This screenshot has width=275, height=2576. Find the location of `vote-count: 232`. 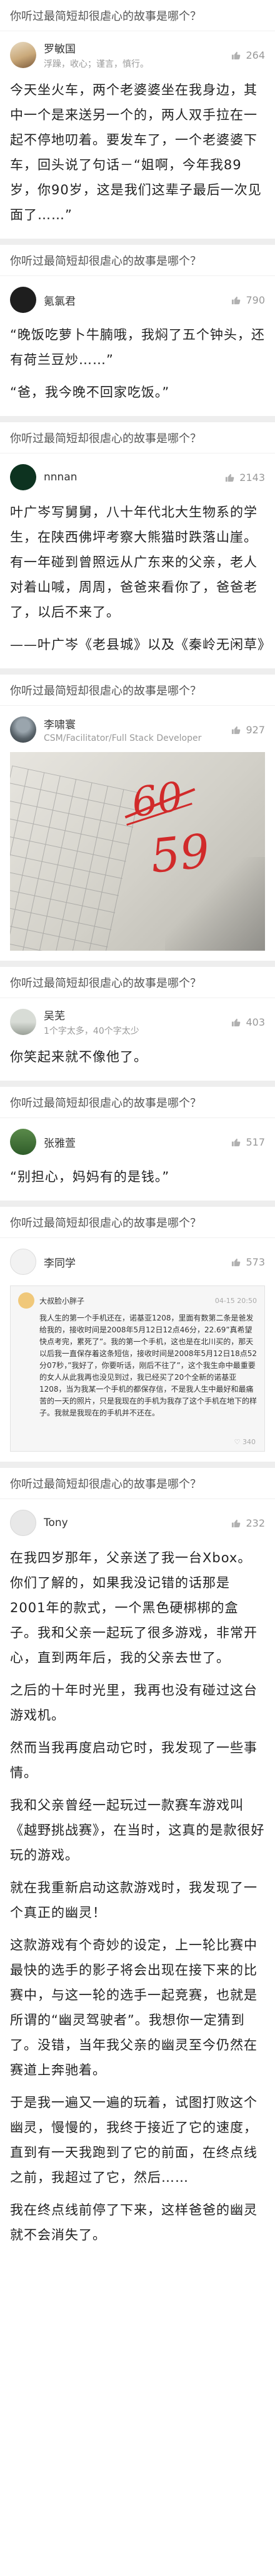

vote-count: 232 is located at coordinates (248, 1523).